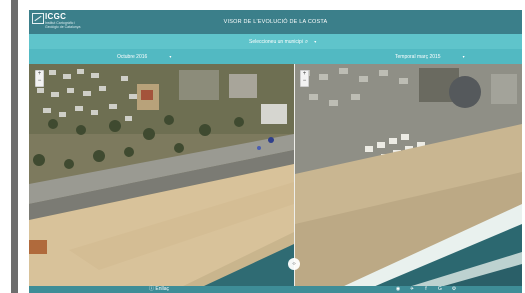 Image resolution: width=525 pixels, height=293 pixels. I want to click on right-zoom-control: + −, so click(304, 78).